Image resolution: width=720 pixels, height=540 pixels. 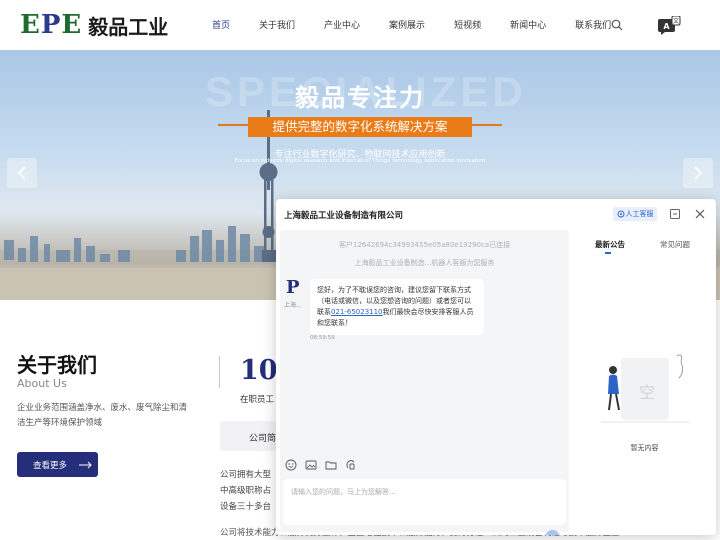 What do you see at coordinates (221, 24) in the screenshot?
I see `nav-home: 首页` at bounding box center [221, 24].